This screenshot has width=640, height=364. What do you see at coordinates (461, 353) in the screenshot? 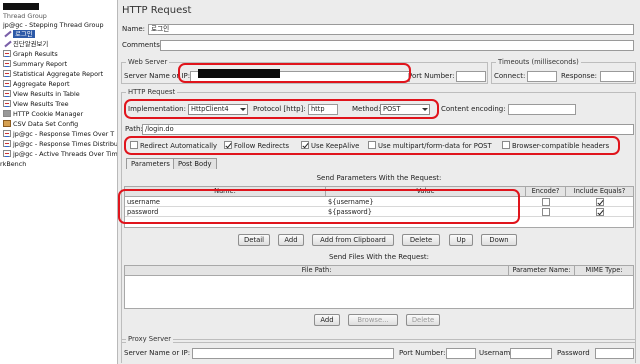
I see `proxy-port-field` at bounding box center [461, 353].